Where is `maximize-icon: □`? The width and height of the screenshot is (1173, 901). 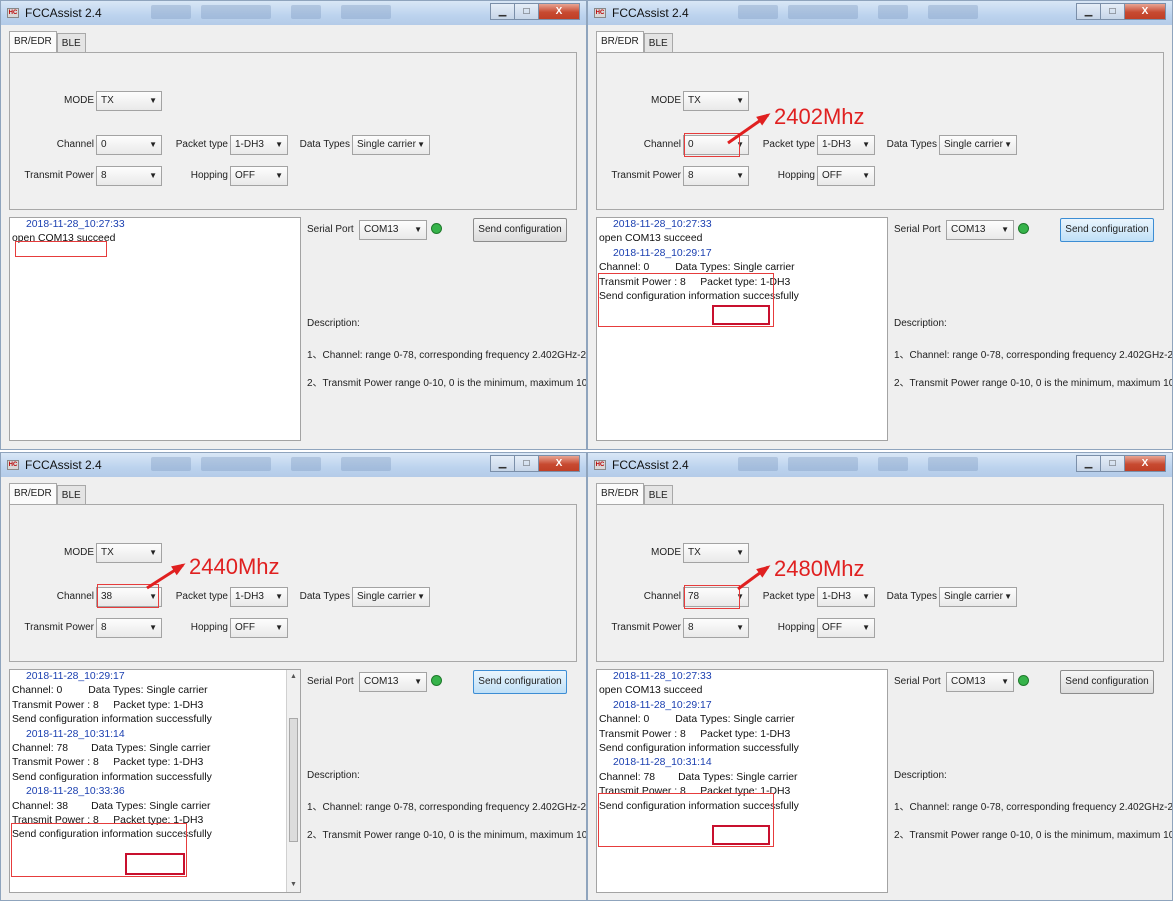
maximize-icon: □ is located at coordinates (1112, 11).